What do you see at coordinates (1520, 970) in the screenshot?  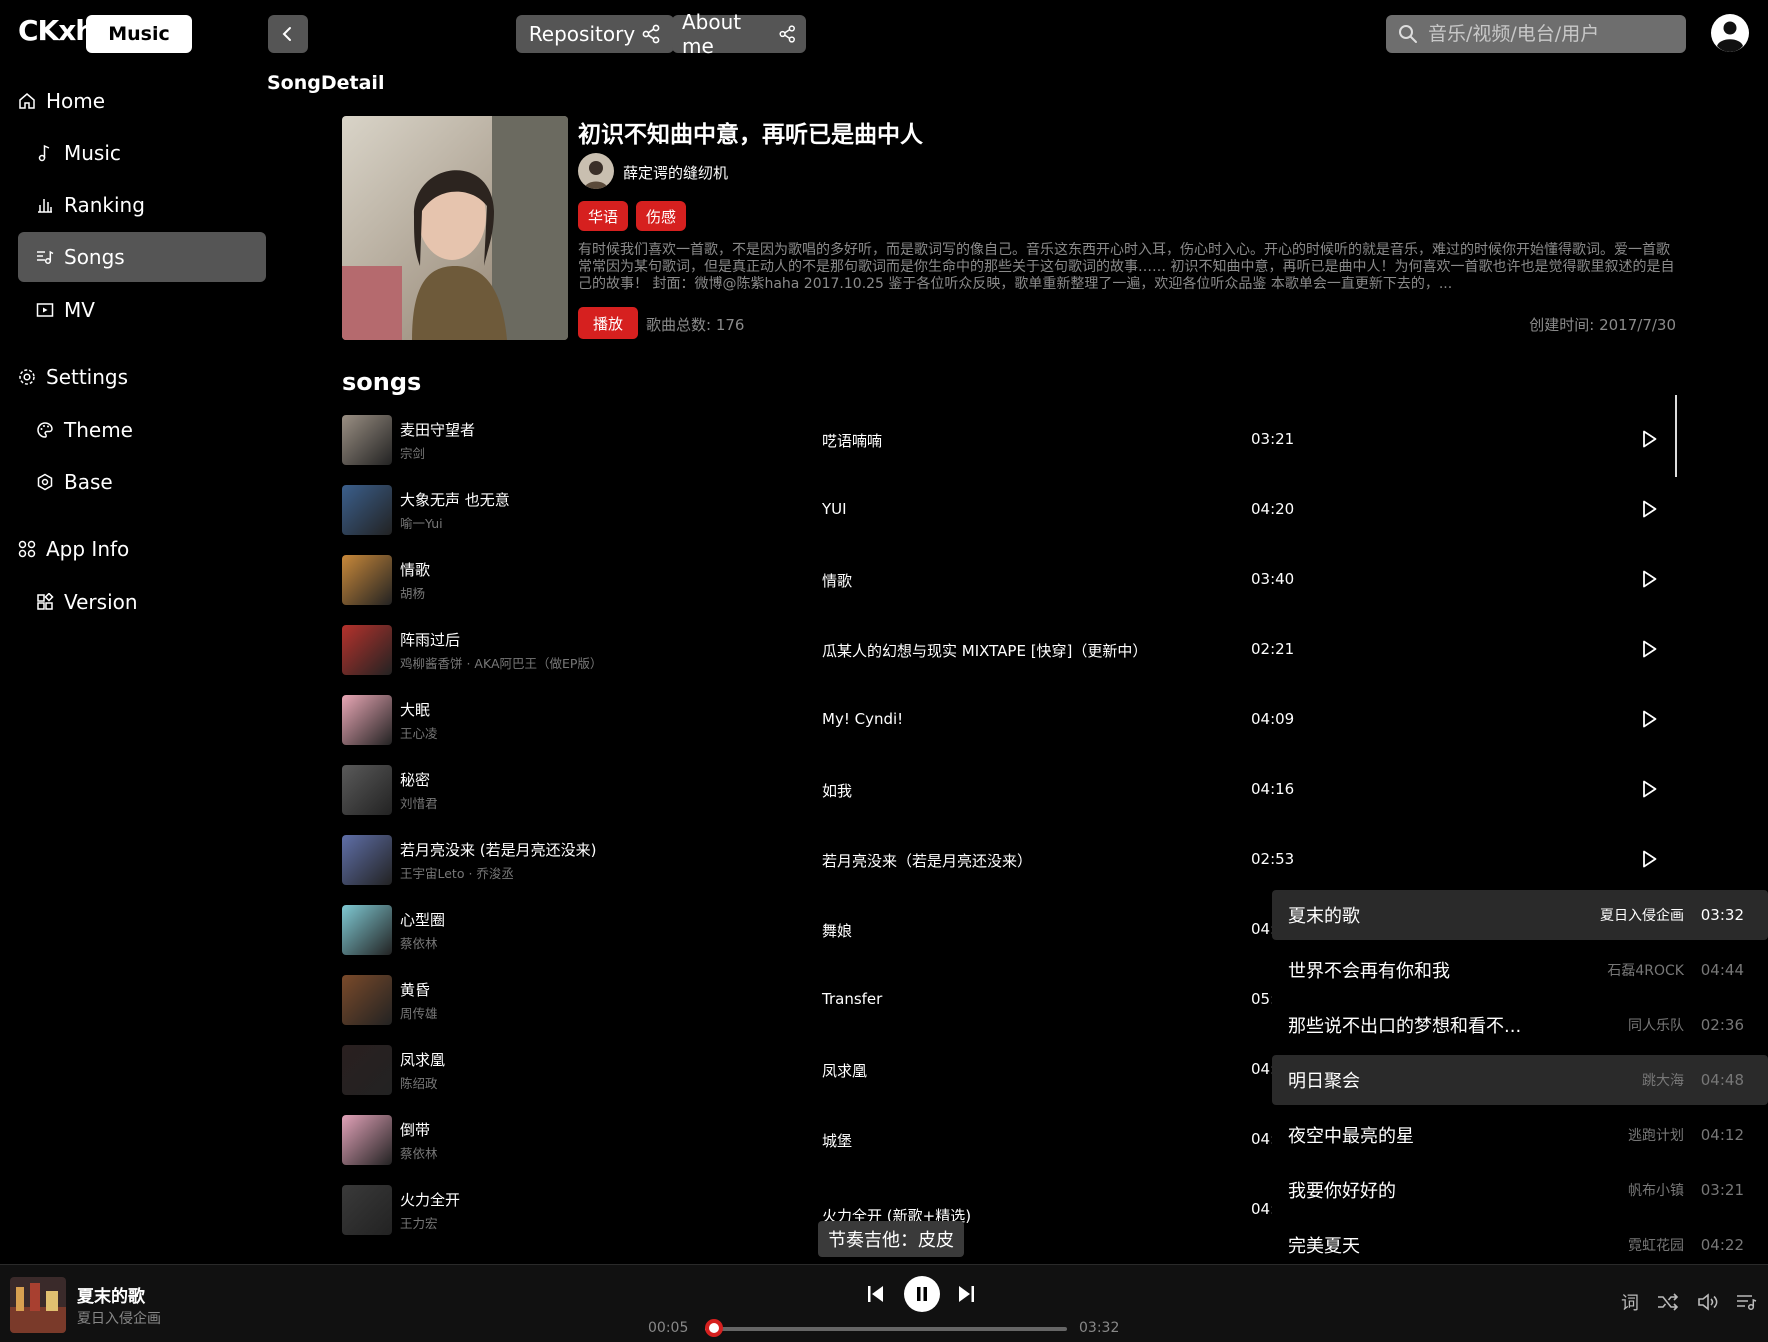 I see `queue-item: 世界不会再有你和我 石磊4ROCK 04:44` at bounding box center [1520, 970].